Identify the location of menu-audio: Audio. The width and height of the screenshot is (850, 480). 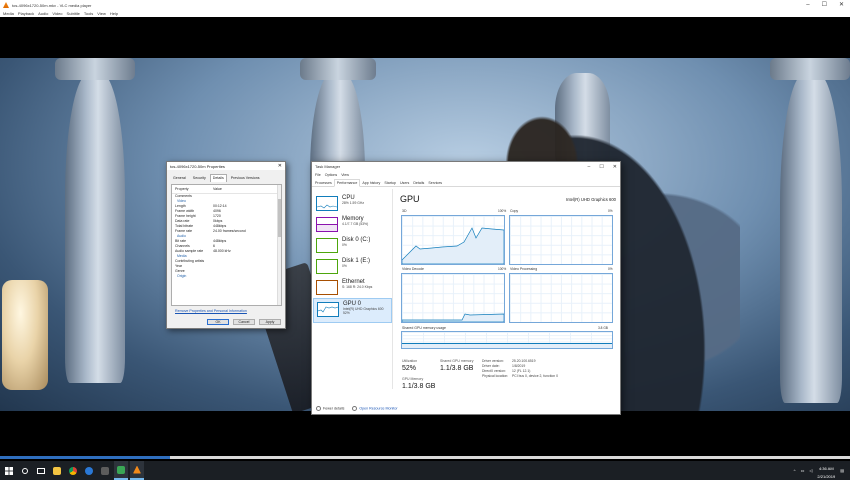
(43, 13).